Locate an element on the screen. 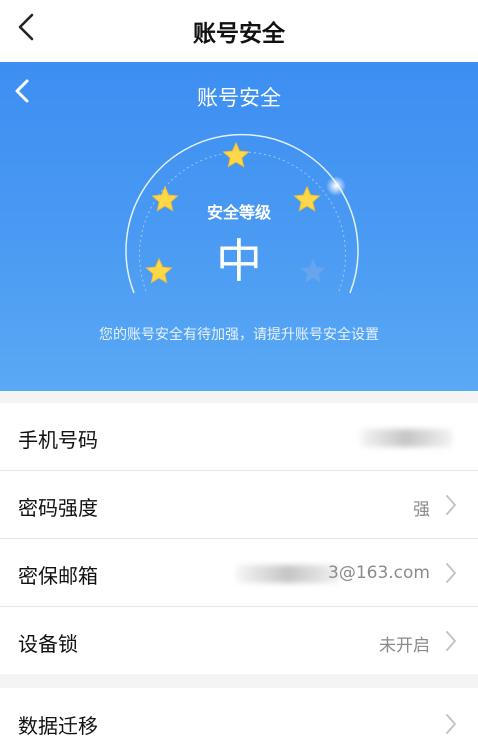 This screenshot has width=478, height=741. security-level-value: 中 is located at coordinates (239, 261).